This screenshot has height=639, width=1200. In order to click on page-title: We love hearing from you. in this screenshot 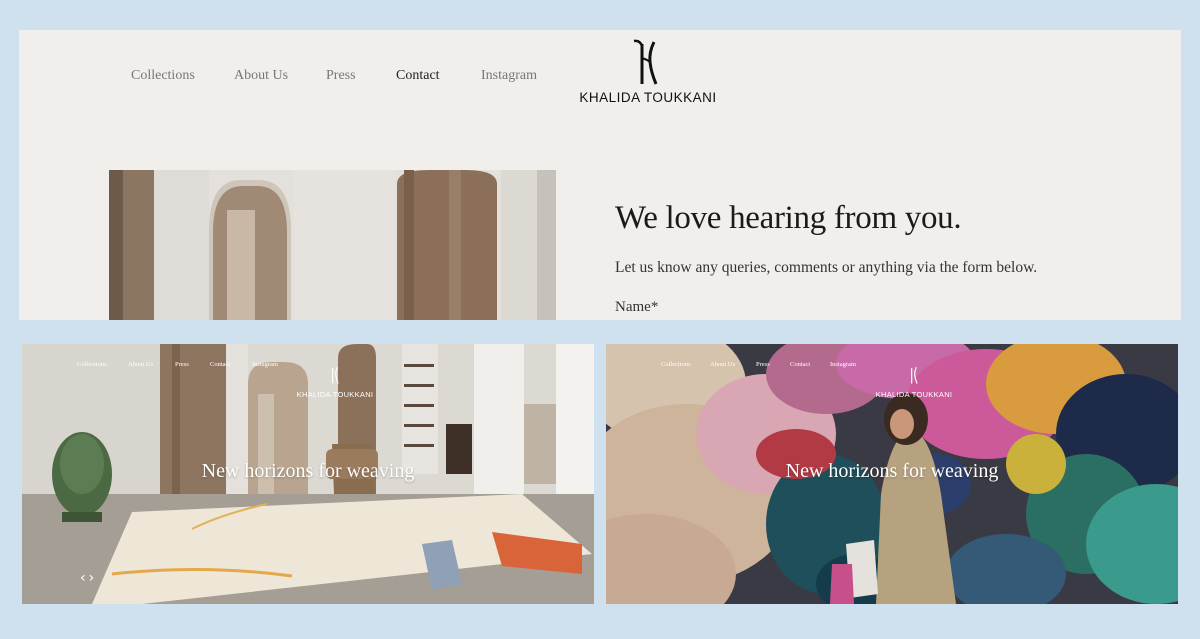, I will do `click(788, 218)`.